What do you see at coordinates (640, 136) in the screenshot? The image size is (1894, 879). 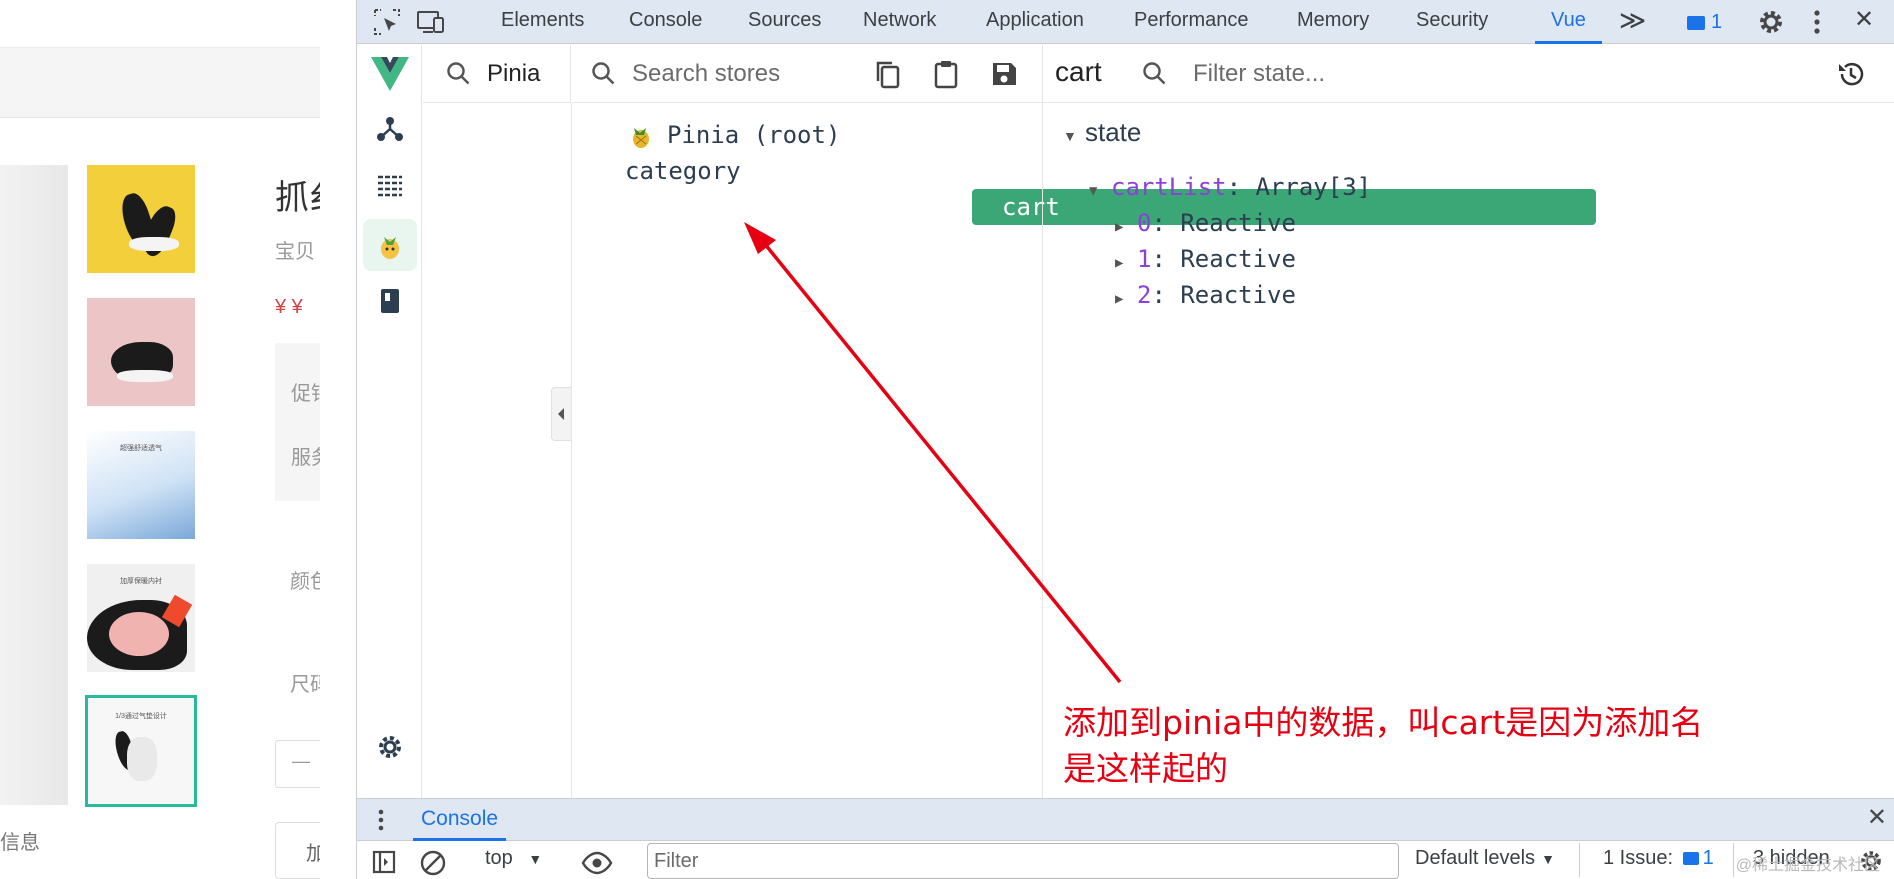 I see `pineapple-icon` at bounding box center [640, 136].